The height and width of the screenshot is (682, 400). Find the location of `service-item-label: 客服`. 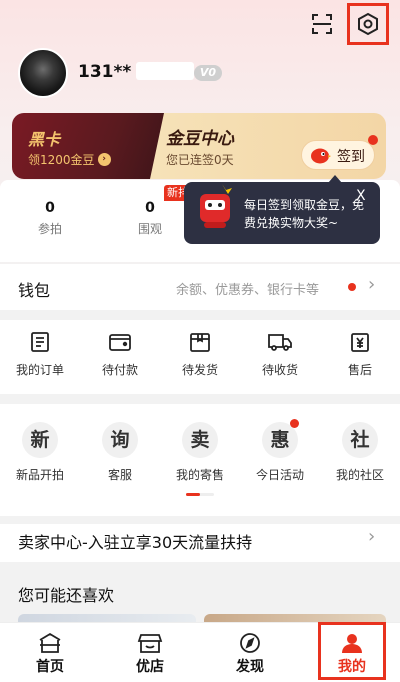

service-item-label: 客服 is located at coordinates (119, 475).